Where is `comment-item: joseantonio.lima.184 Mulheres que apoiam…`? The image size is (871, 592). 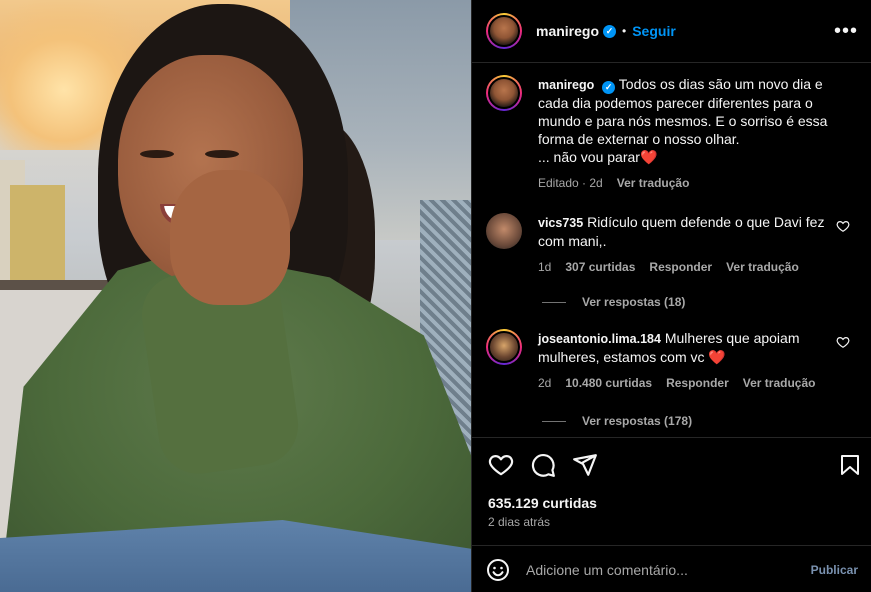 comment-item: joseantonio.lima.184 Mulheres que apoiam… is located at coordinates (672, 360).